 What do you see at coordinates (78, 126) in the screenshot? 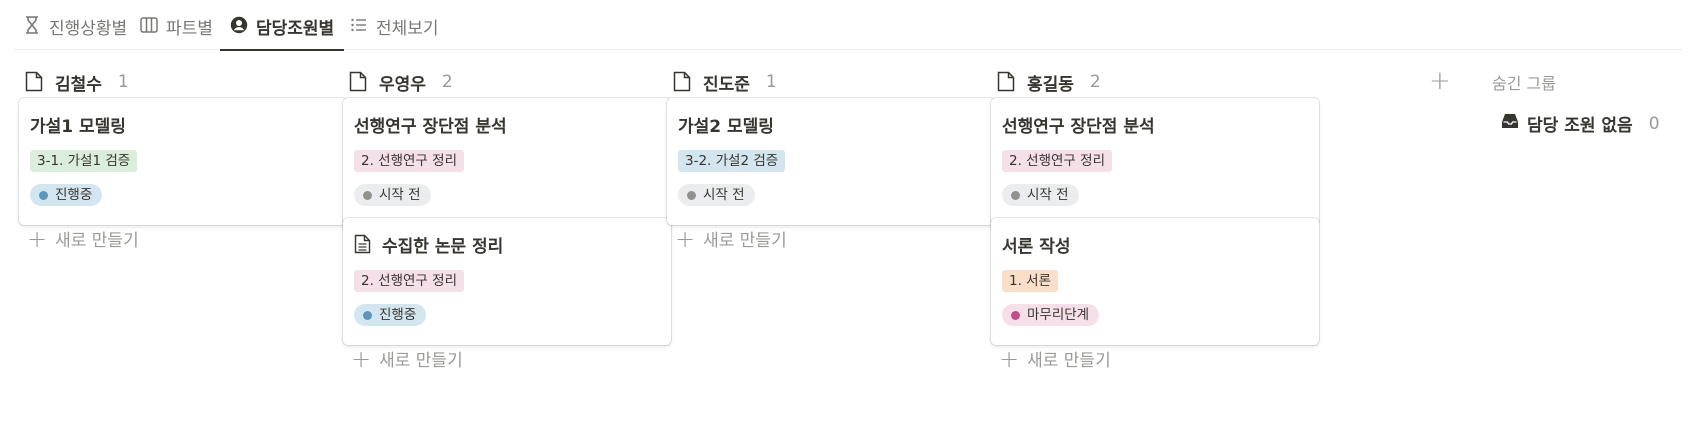
I see `card-title: 가설1 모델링` at bounding box center [78, 126].